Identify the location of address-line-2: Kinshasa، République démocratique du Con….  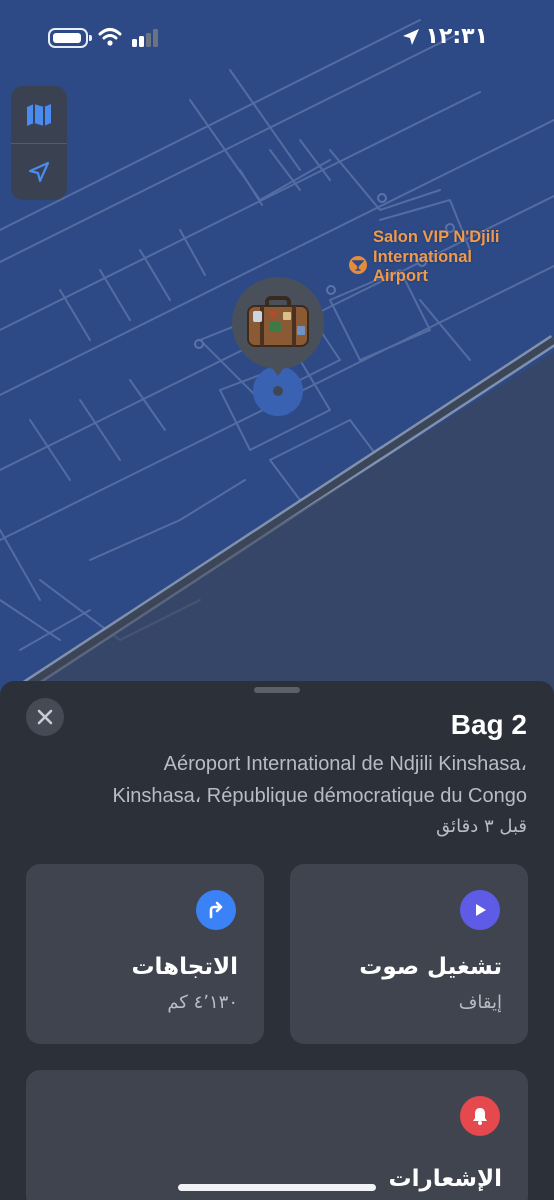
(319, 796).